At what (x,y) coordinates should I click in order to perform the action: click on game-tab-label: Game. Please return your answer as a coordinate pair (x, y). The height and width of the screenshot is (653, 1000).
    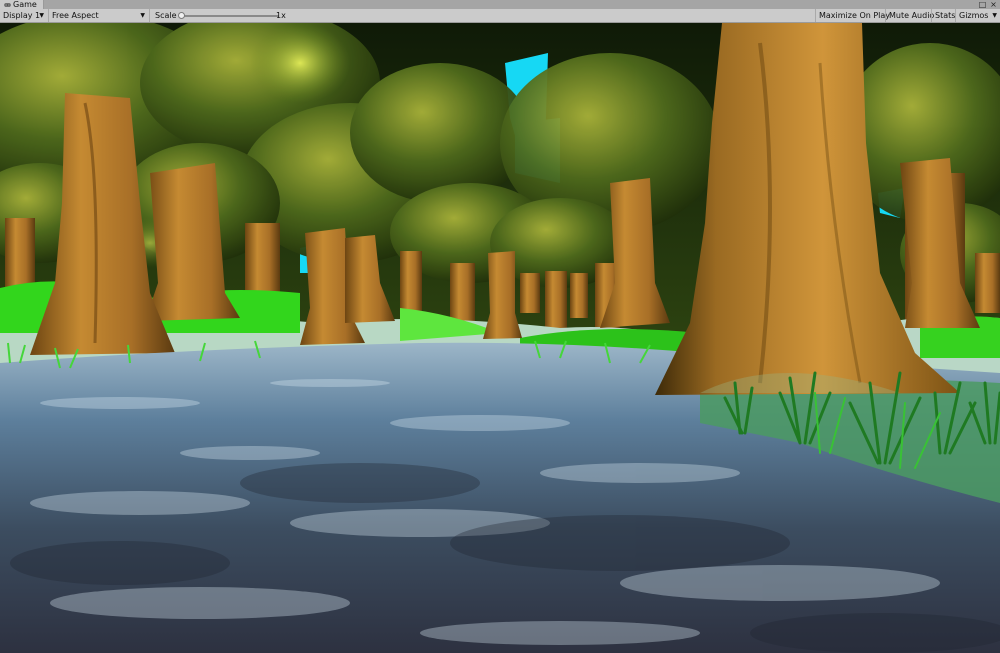
    Looking at the image, I should click on (25, 4).